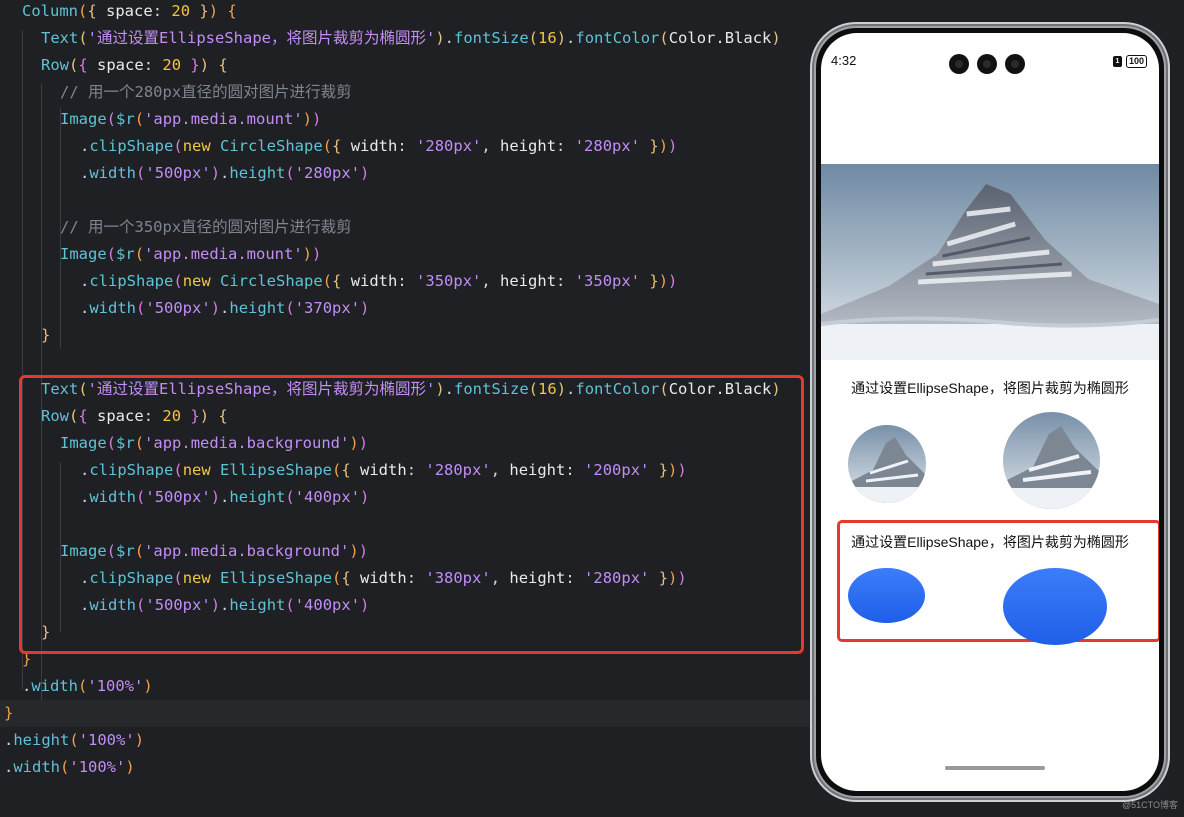 The width and height of the screenshot is (1184, 817). I want to click on home-indicator, so click(995, 768).